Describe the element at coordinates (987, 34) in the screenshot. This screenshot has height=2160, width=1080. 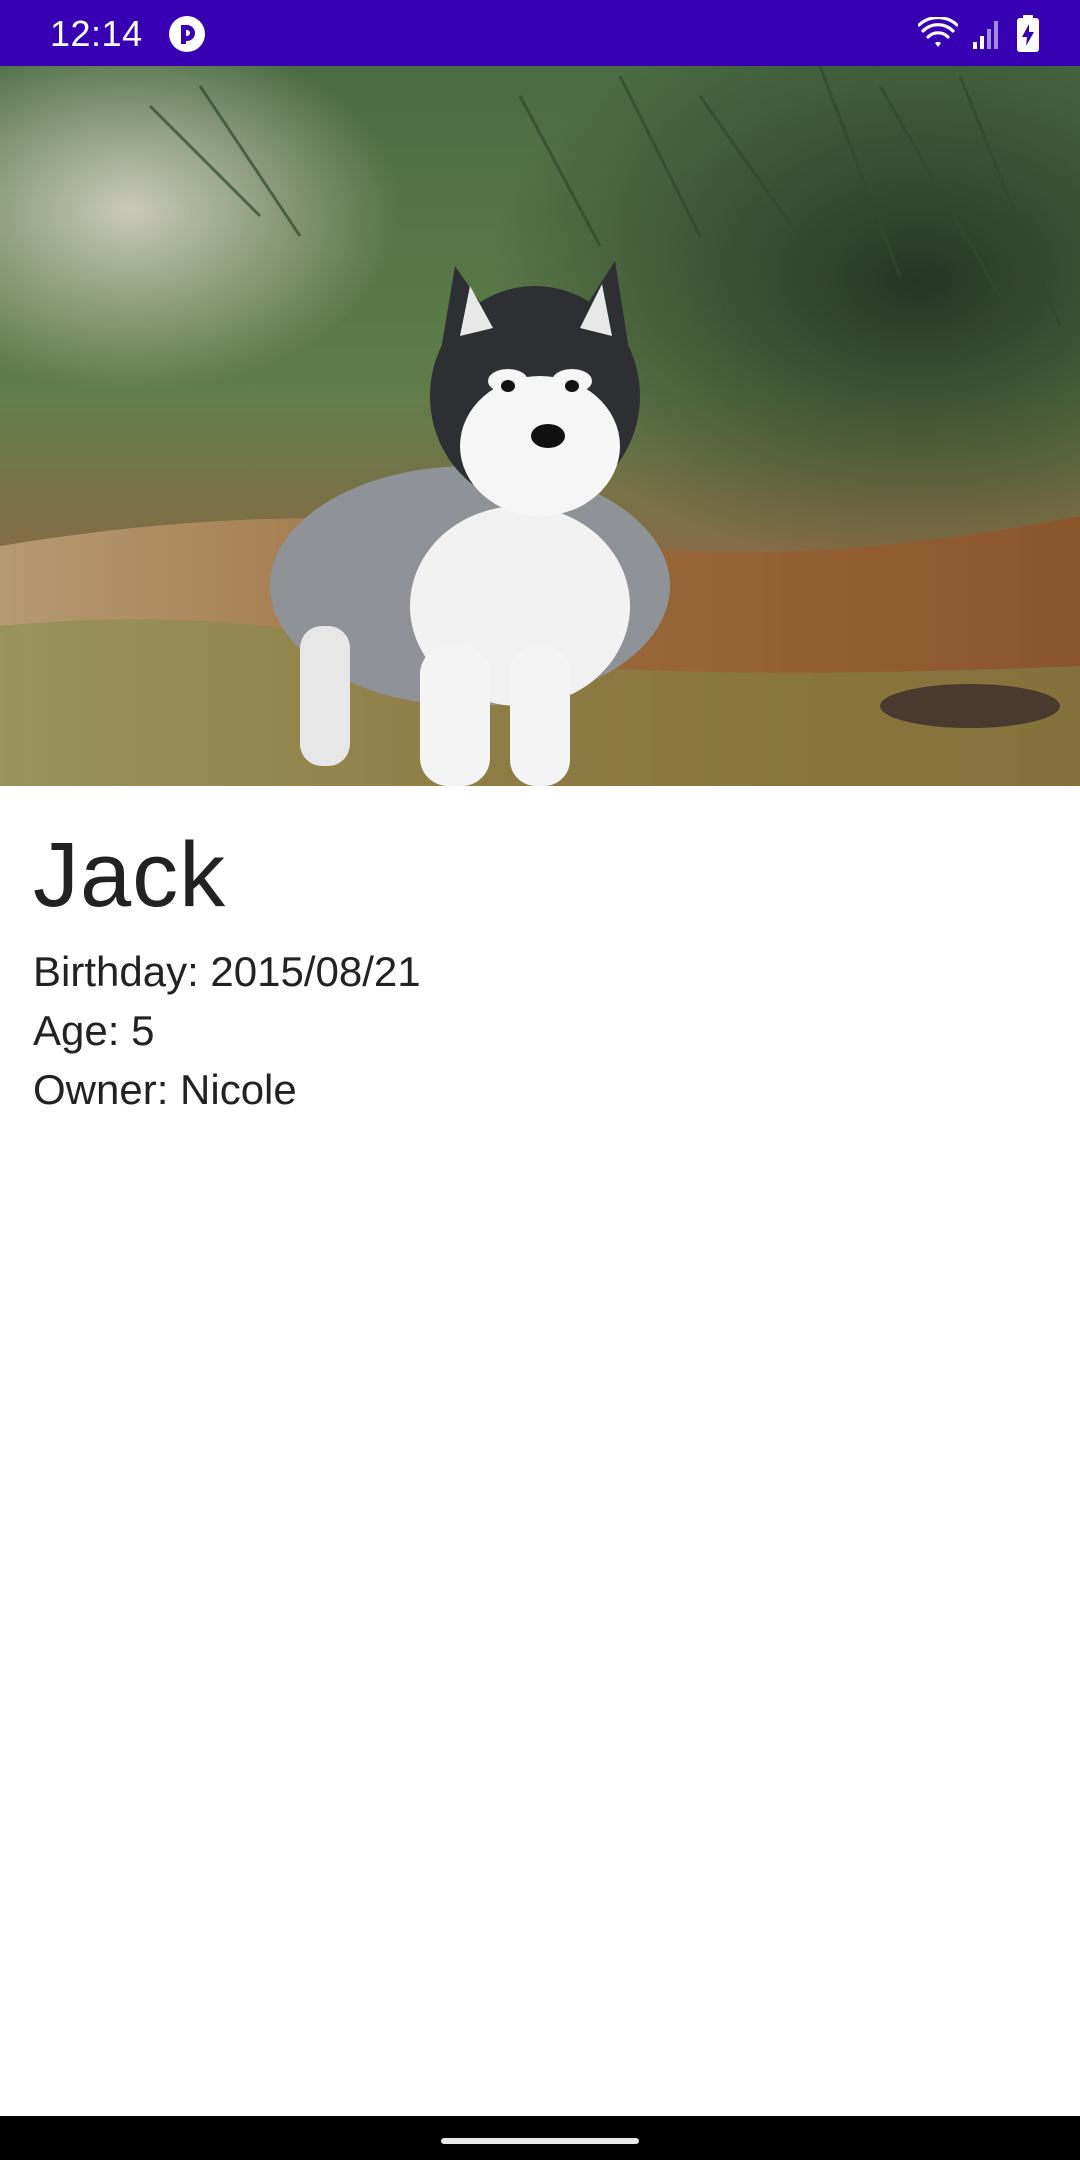
I see `cell-signal-icon` at that location.